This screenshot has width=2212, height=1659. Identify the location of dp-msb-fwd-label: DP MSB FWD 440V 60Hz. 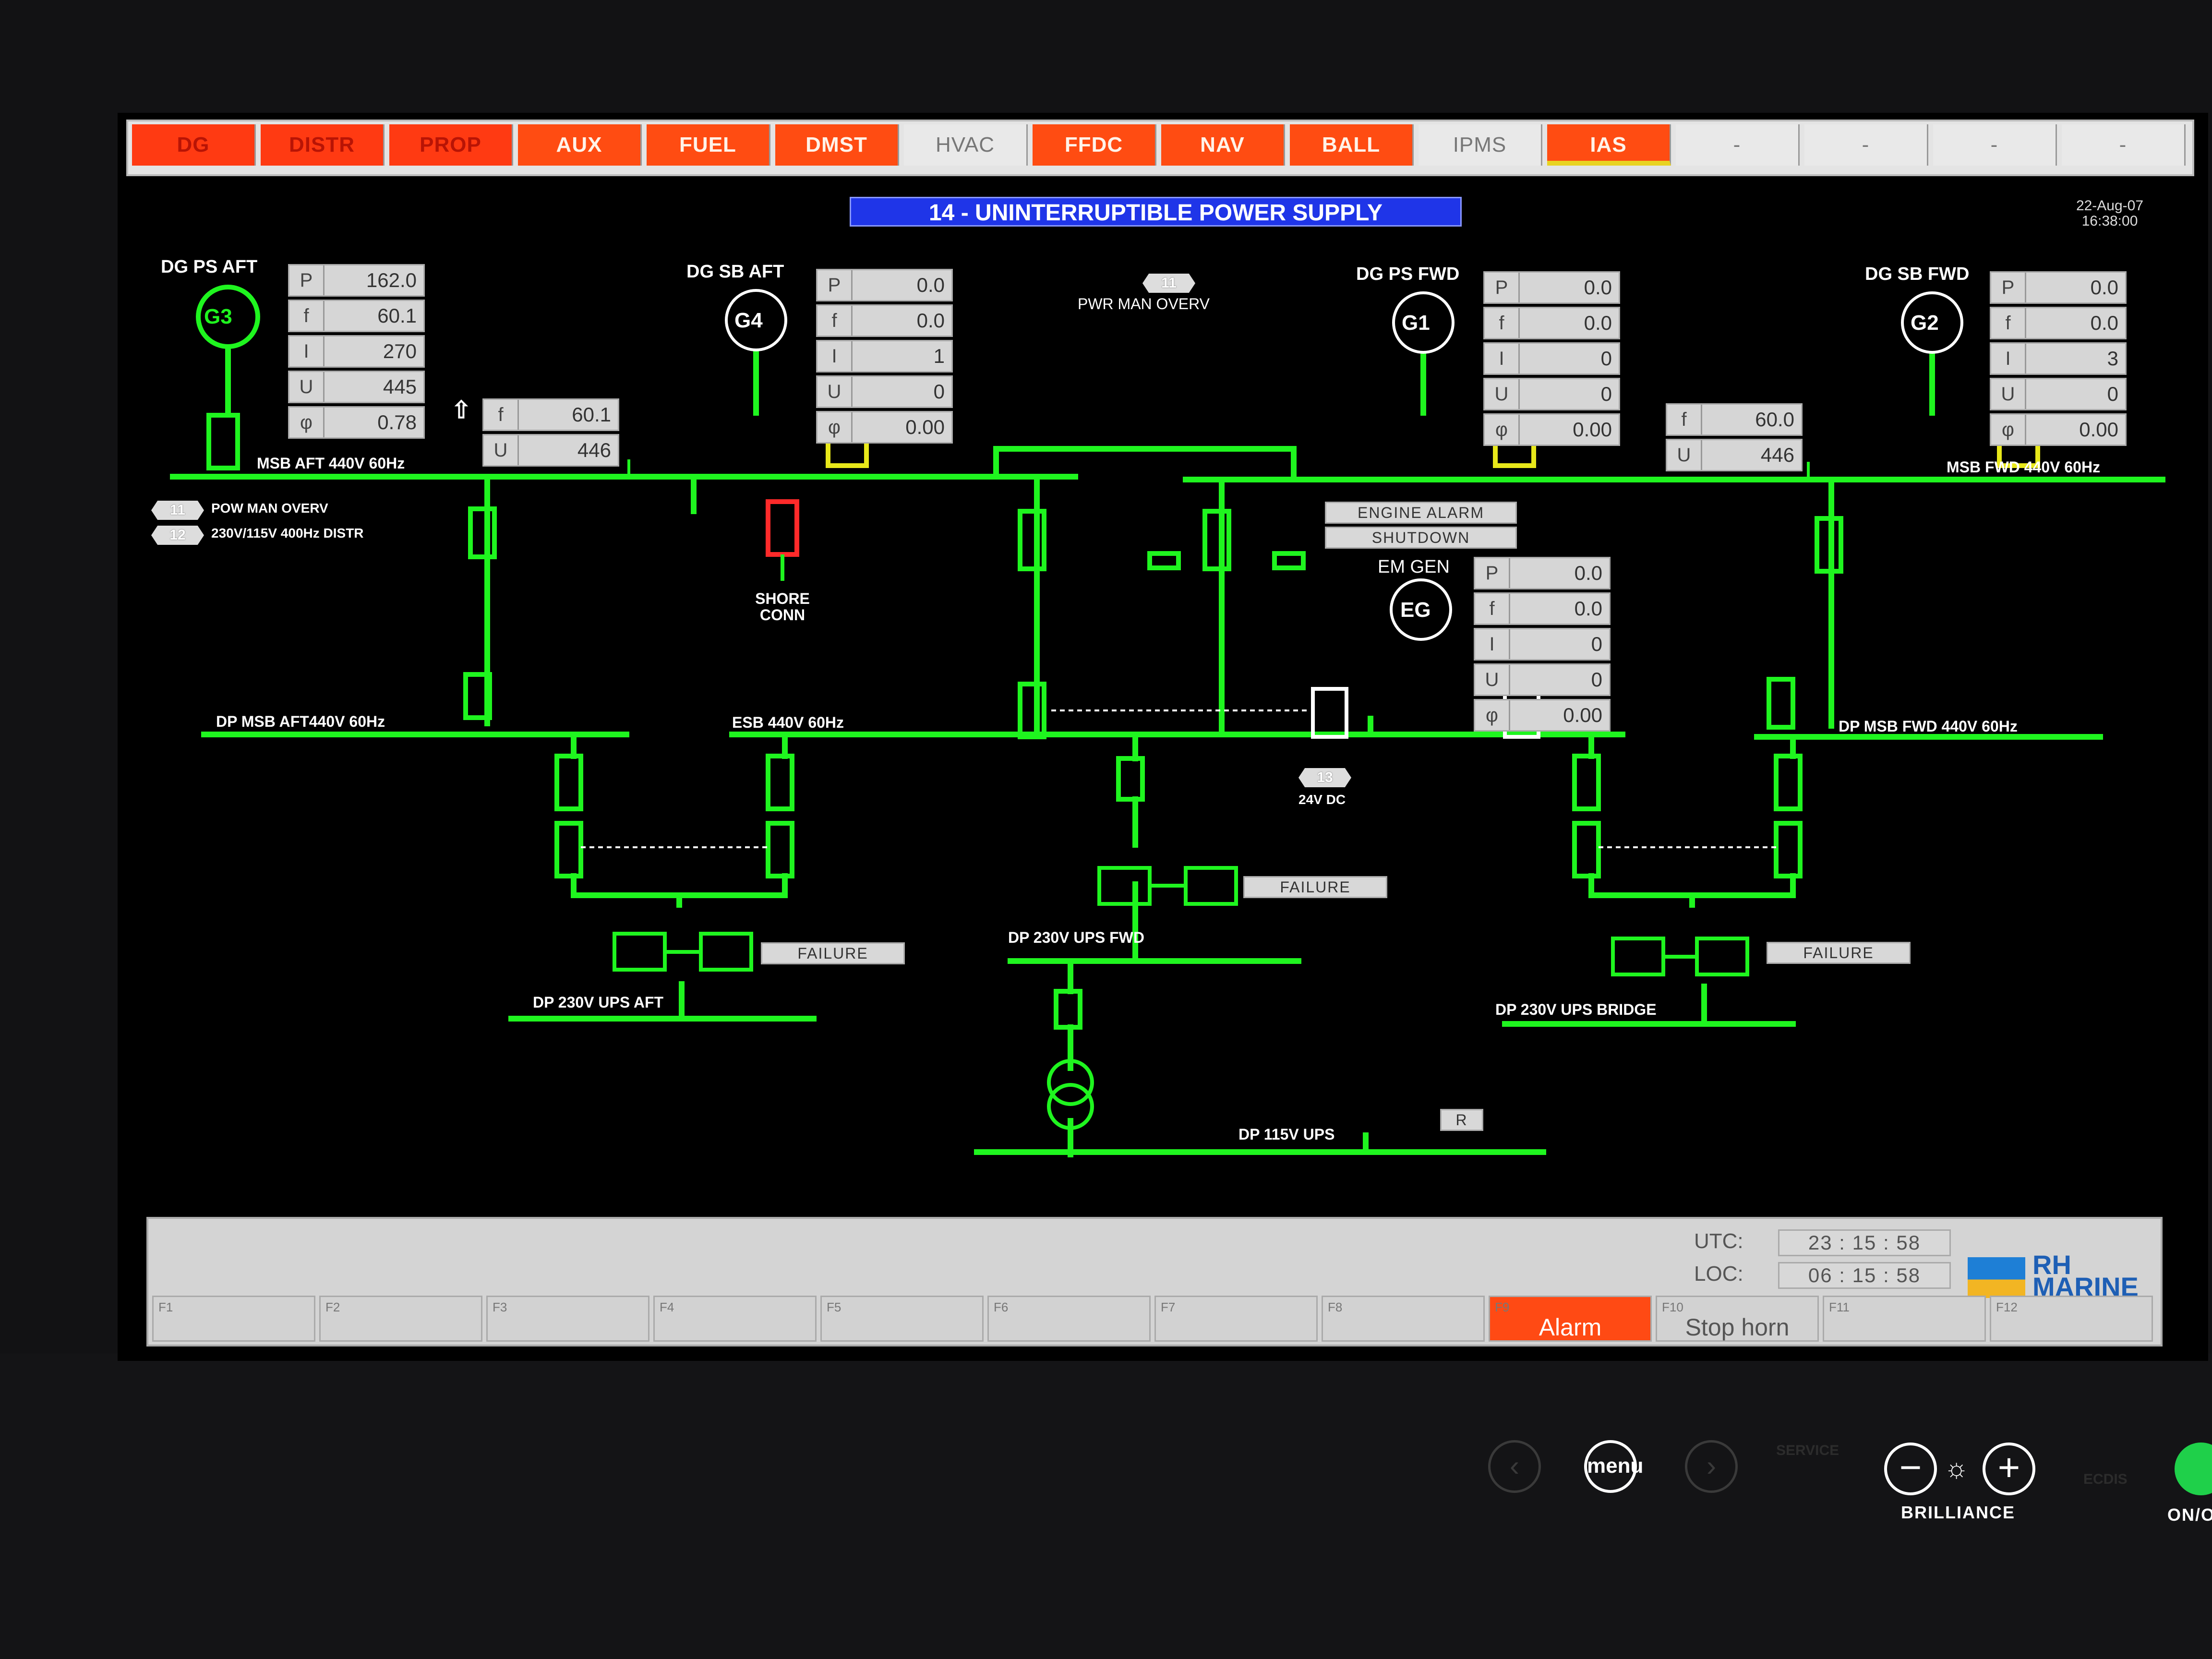
(1928, 726).